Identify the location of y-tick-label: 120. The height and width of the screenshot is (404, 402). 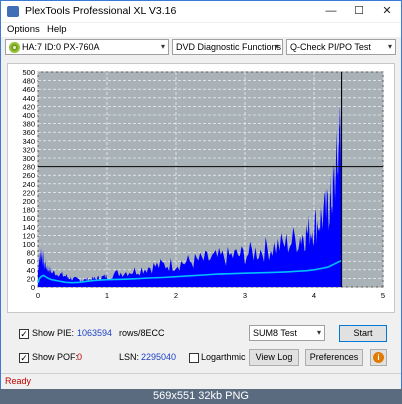
(28, 235).